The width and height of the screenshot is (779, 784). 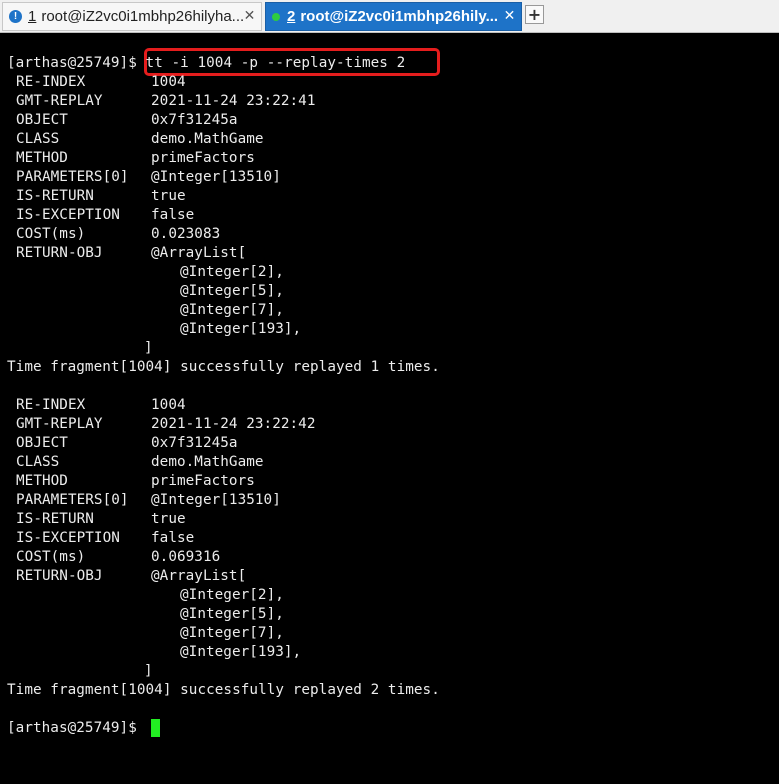 I want to click on tab-number: 2, so click(x=291, y=16).